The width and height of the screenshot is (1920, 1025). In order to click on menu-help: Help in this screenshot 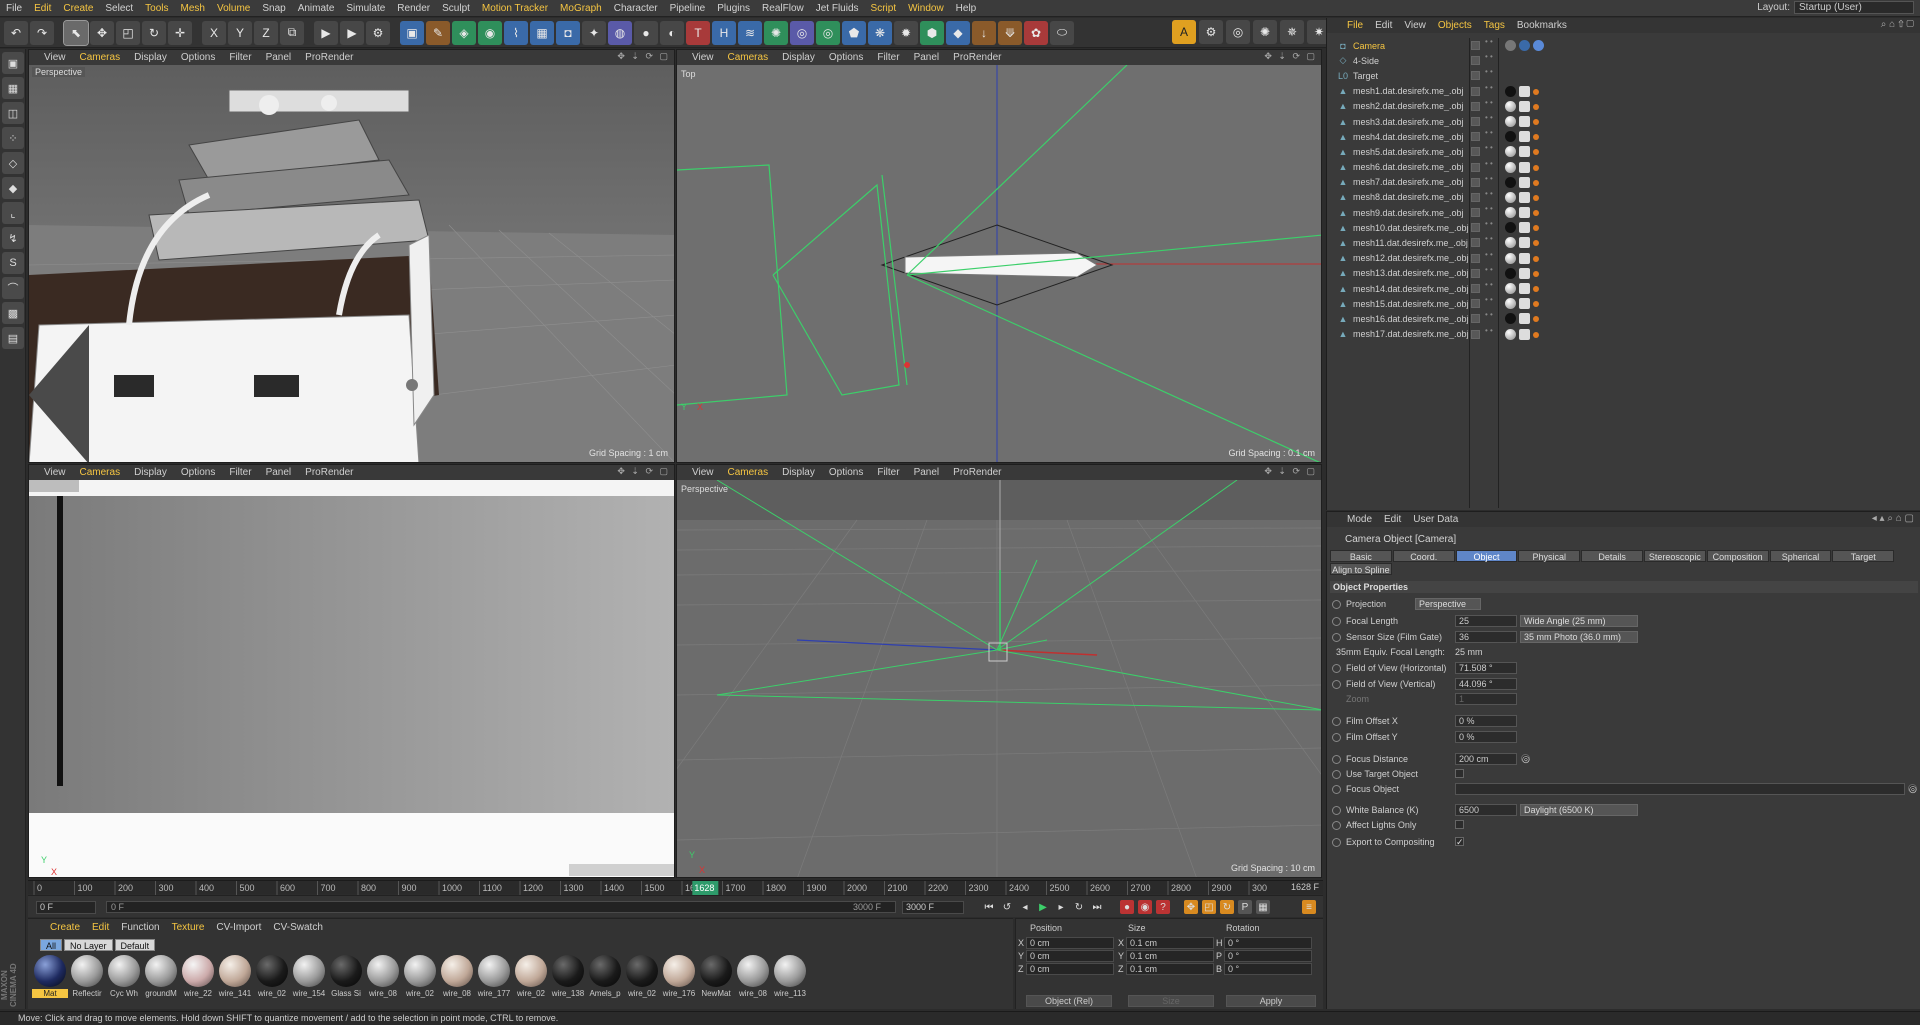, I will do `click(966, 8)`.